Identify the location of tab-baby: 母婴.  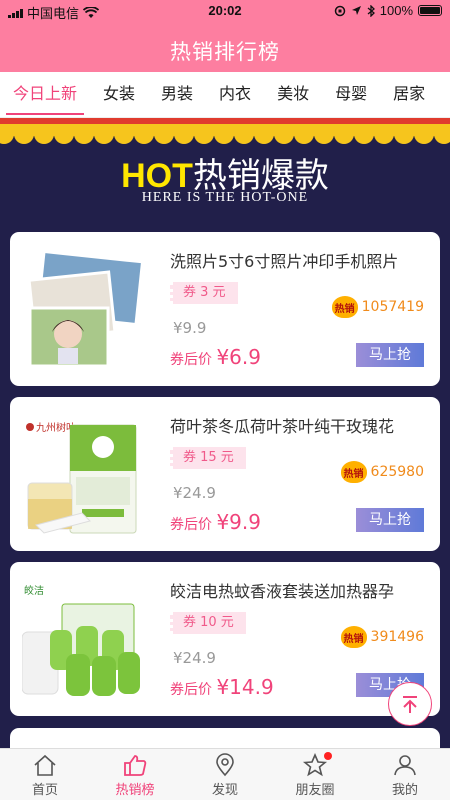
(351, 94).